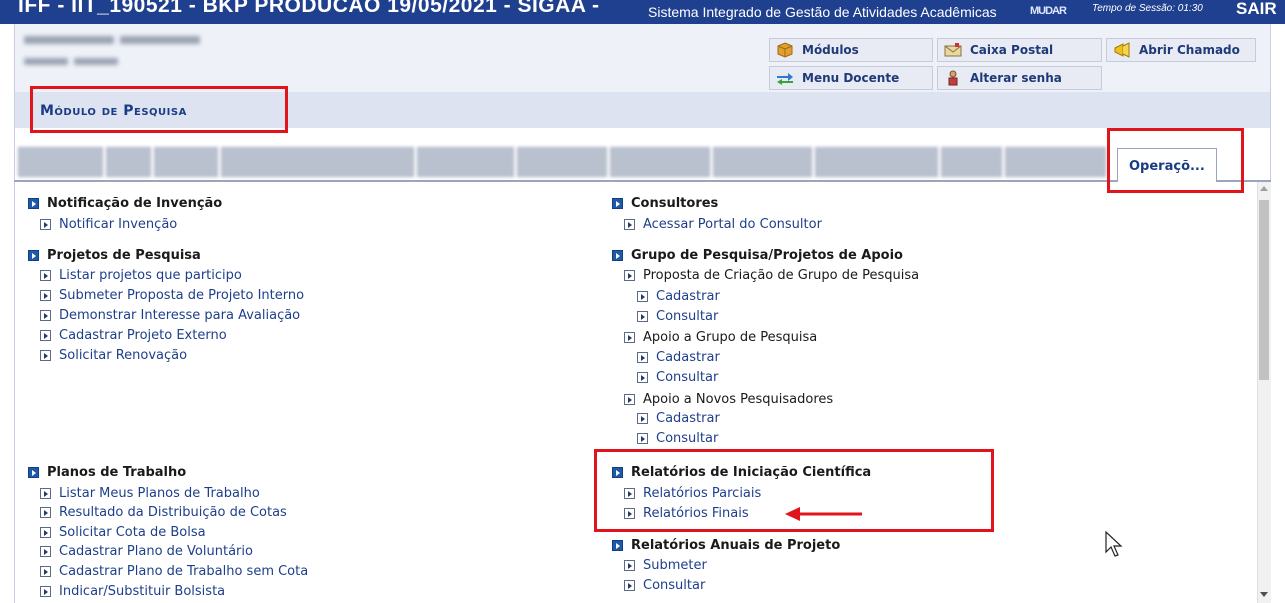 The height and width of the screenshot is (603, 1285). Describe the element at coordinates (771, 275) in the screenshot. I see `submenu-proposta-criacao: Proposta de Criação de Grupo de Pesquisa` at that location.